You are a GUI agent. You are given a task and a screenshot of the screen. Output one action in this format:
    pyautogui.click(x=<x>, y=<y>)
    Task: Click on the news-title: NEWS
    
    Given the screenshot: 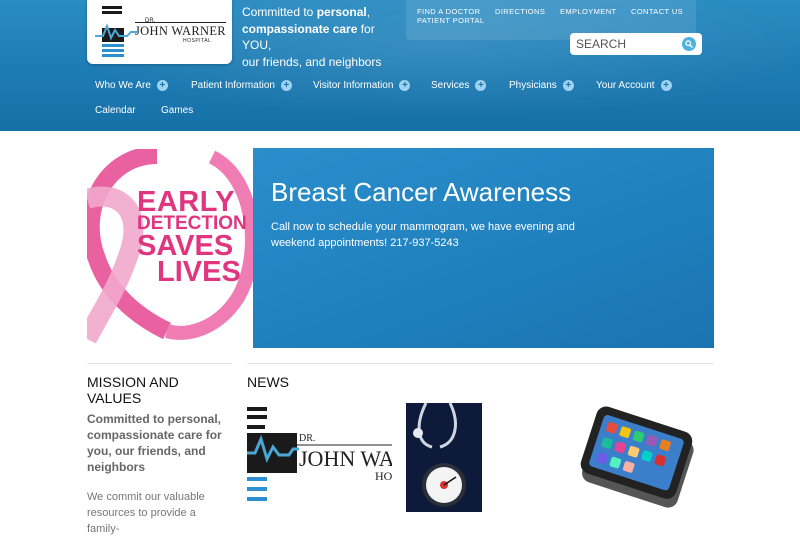 What is the action you would take?
    pyautogui.click(x=268, y=382)
    